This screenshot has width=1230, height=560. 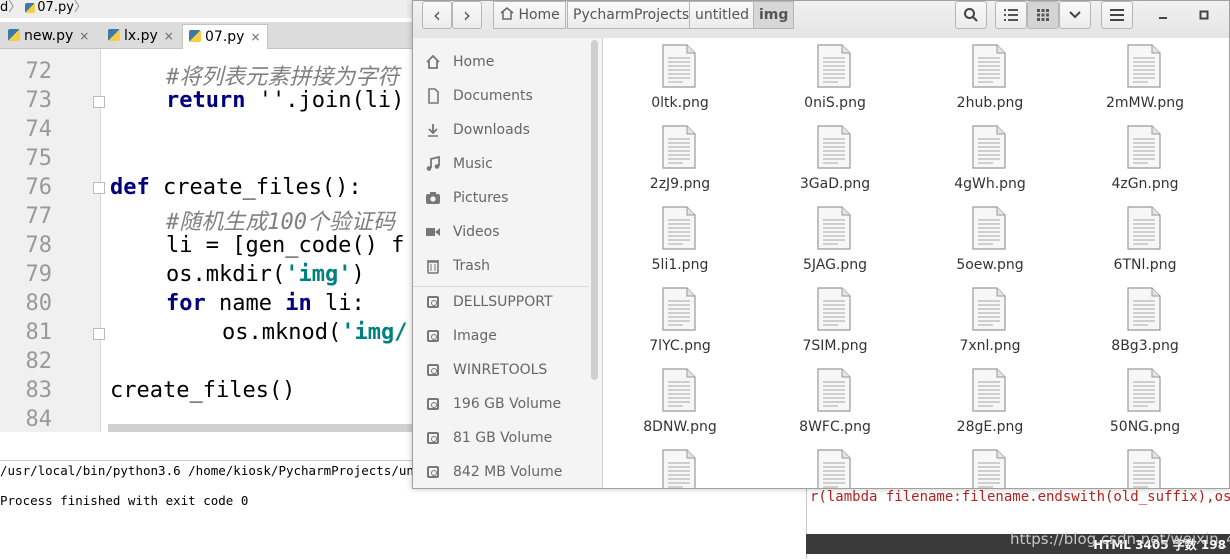 I want to click on path-crumb-untitled: untitled, so click(x=722, y=15).